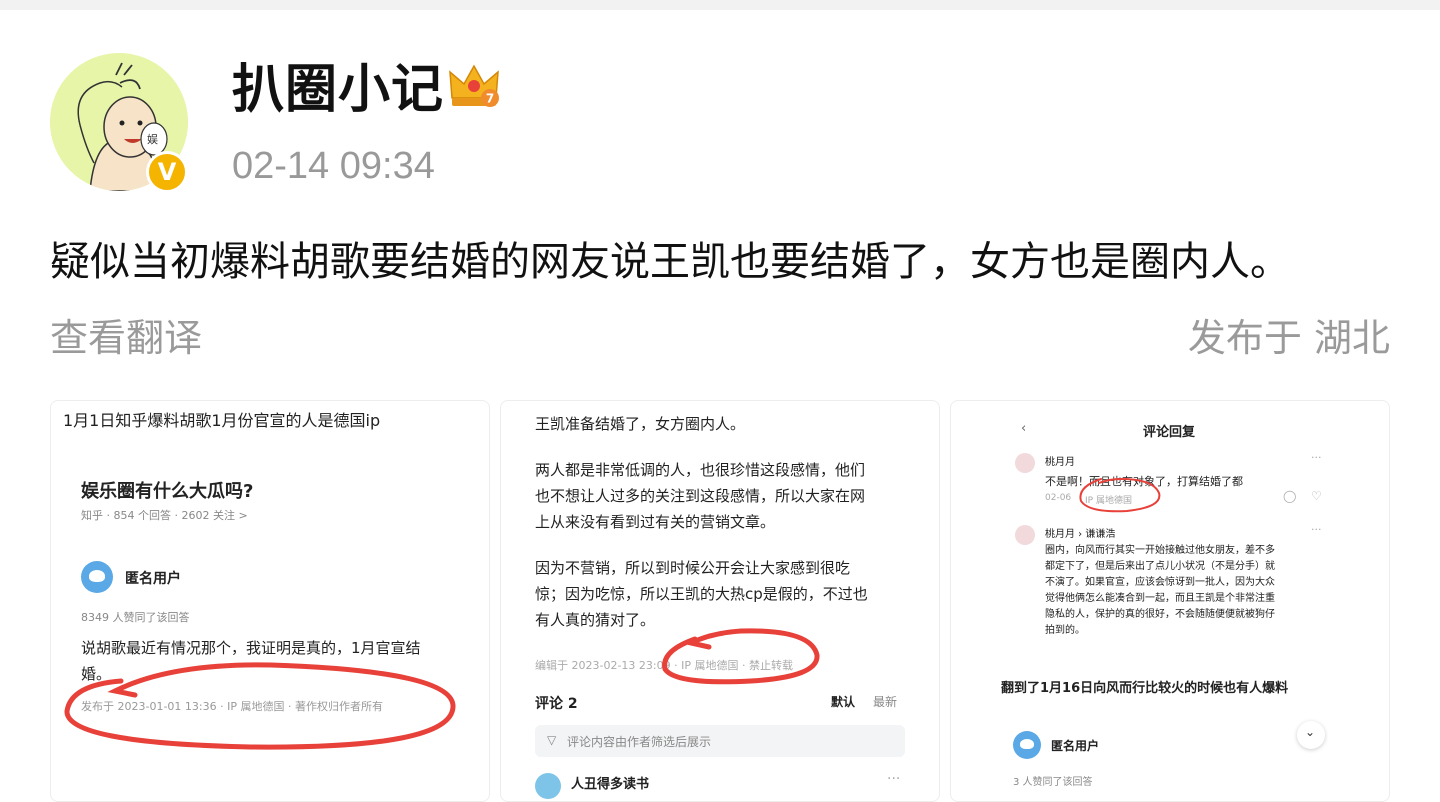 Image resolution: width=1440 pixels, height=802 pixels. What do you see at coordinates (222, 420) in the screenshot?
I see `image1-caption: 1月1日知乎爆料胡歌1月份官宣的人是德国ip` at bounding box center [222, 420].